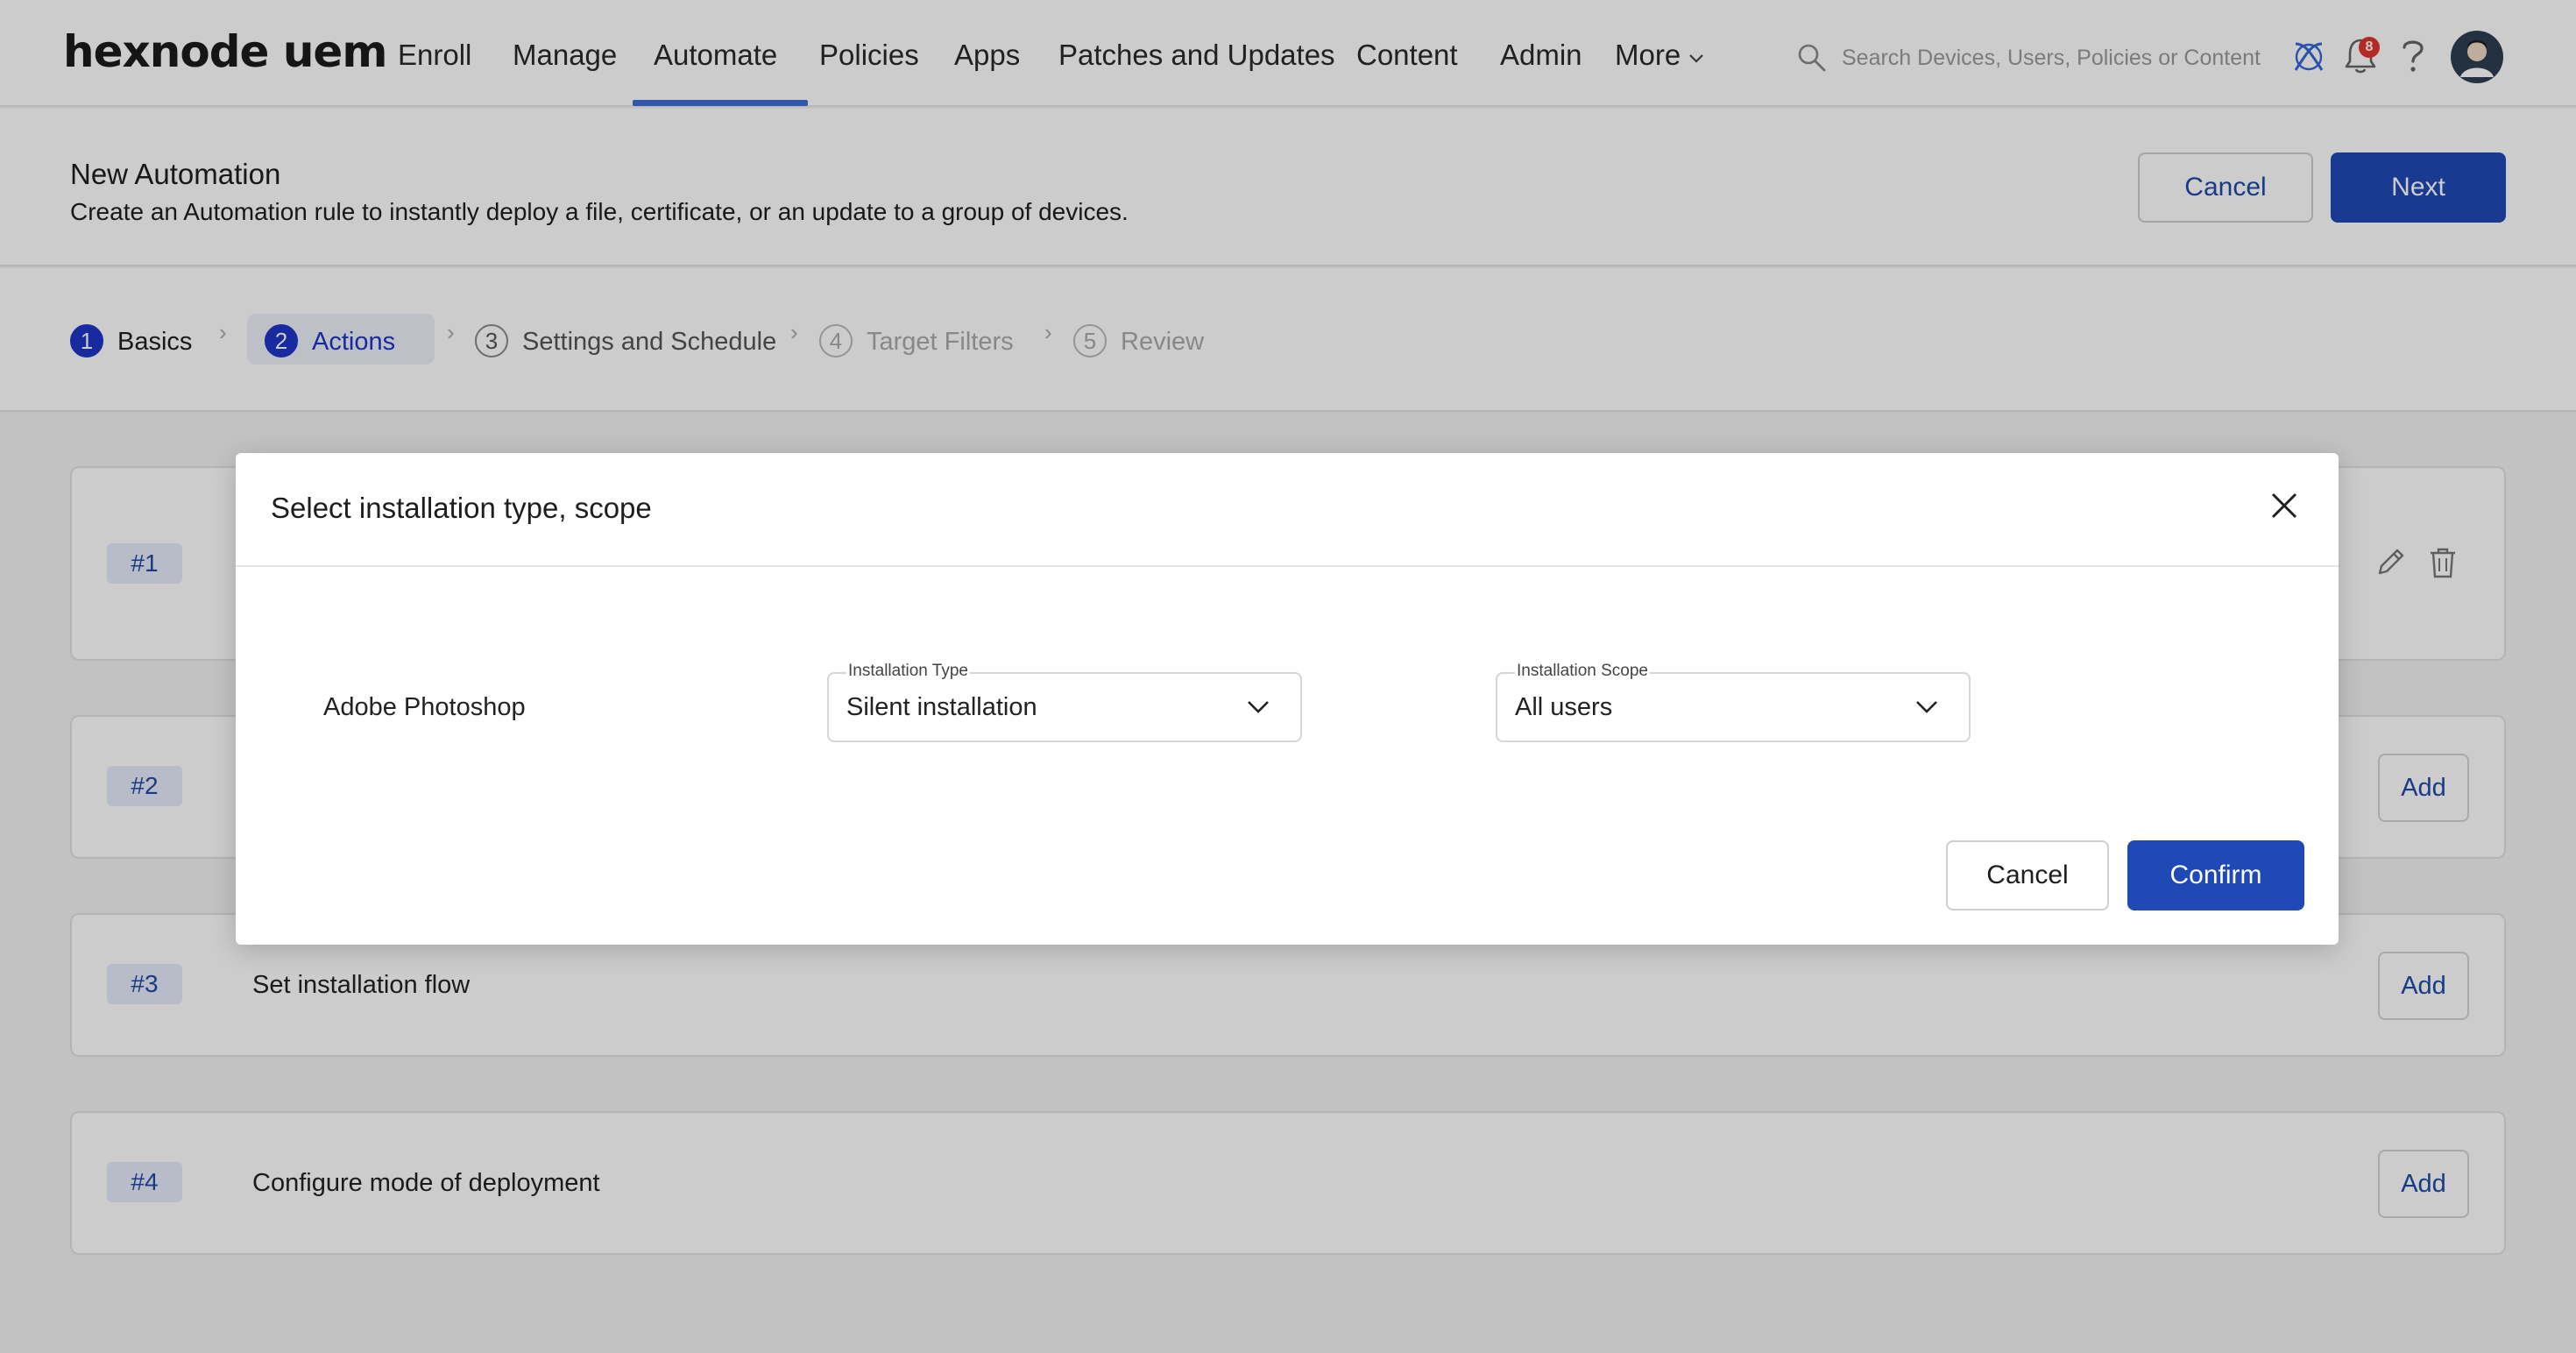  What do you see at coordinates (1582, 671) in the screenshot?
I see `select-label: Installation Scope` at bounding box center [1582, 671].